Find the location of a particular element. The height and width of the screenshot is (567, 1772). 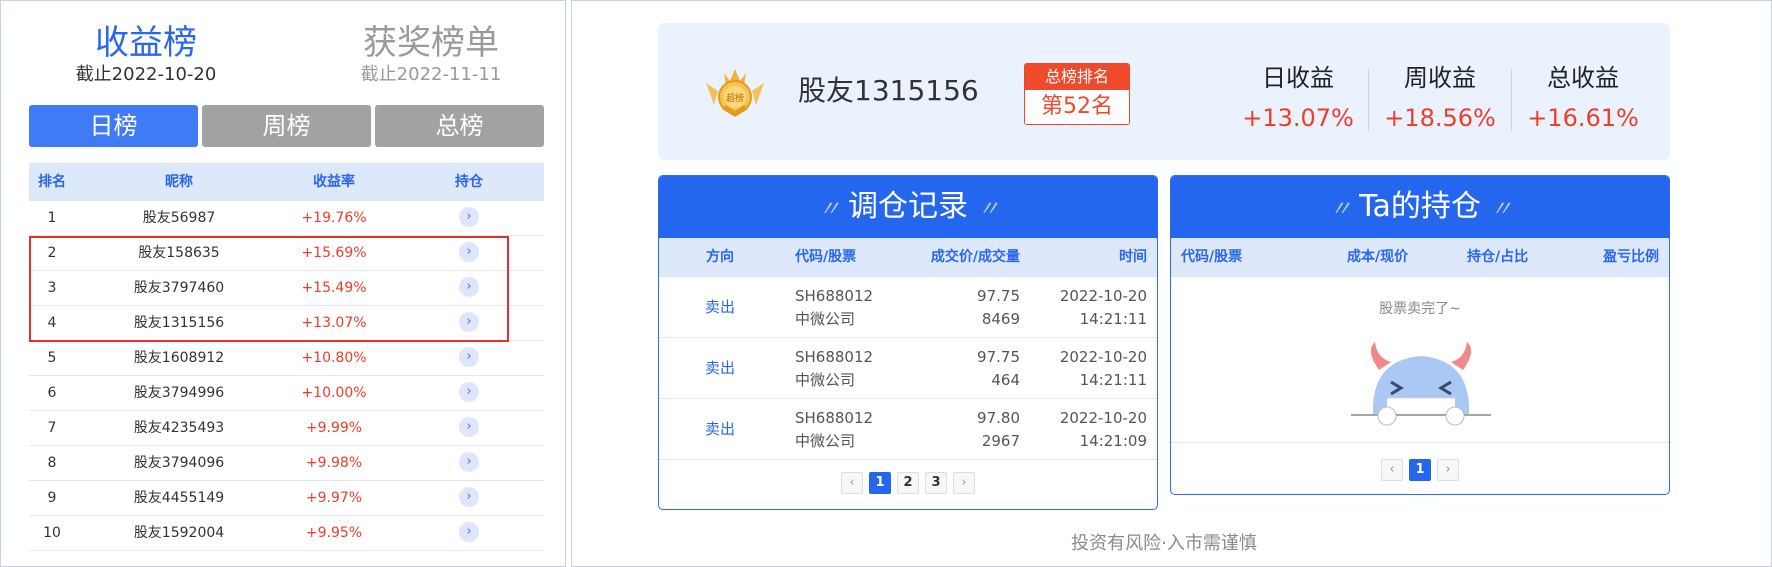

crown-badge-icon: 超榜 is located at coordinates (735, 93).